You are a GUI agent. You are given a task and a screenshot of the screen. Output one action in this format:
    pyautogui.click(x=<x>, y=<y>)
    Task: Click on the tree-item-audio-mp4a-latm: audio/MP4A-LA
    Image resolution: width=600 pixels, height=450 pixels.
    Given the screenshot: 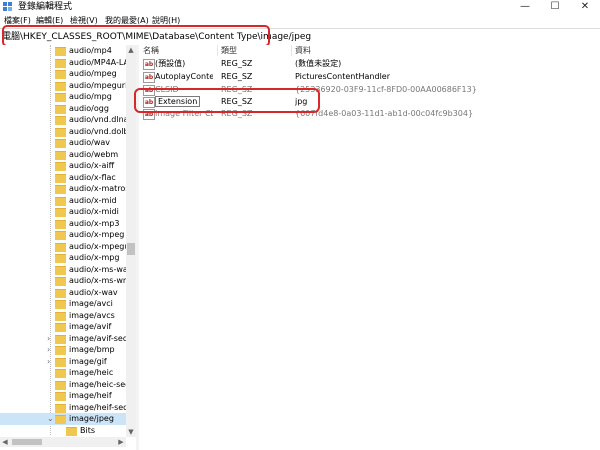 What is the action you would take?
    pyautogui.click(x=64, y=63)
    